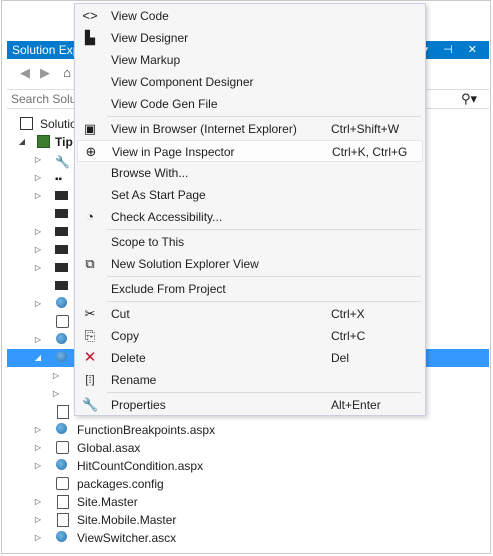  What do you see at coordinates (250, 336) in the screenshot?
I see `menu-item-copy: ⎘ Copy Ctrl+C` at bounding box center [250, 336].